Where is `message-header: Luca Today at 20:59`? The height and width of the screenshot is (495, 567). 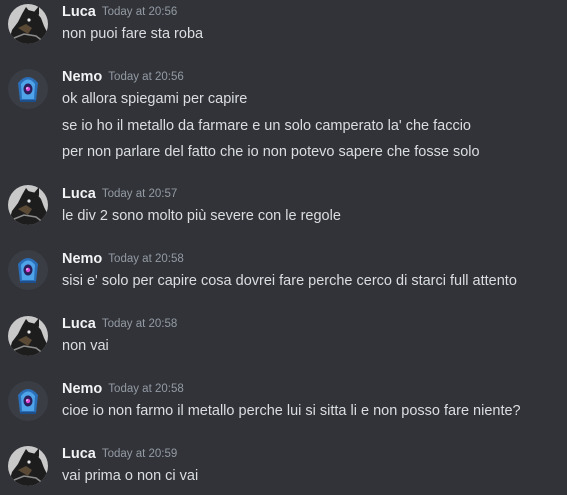 message-header: Luca Today at 20:59 is located at coordinates (119, 455).